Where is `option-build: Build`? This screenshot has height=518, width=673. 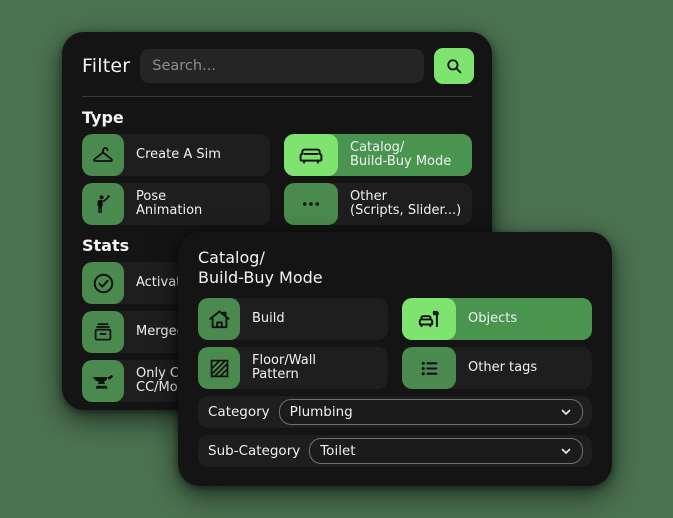 option-build: Build is located at coordinates (293, 319).